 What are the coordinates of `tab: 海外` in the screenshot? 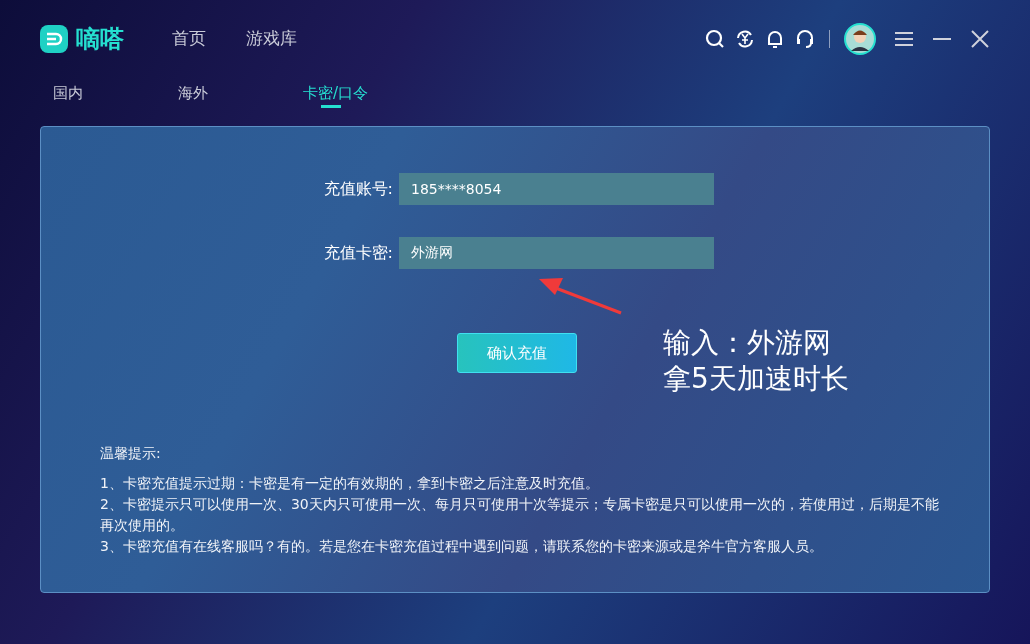 It's located at (240, 93).